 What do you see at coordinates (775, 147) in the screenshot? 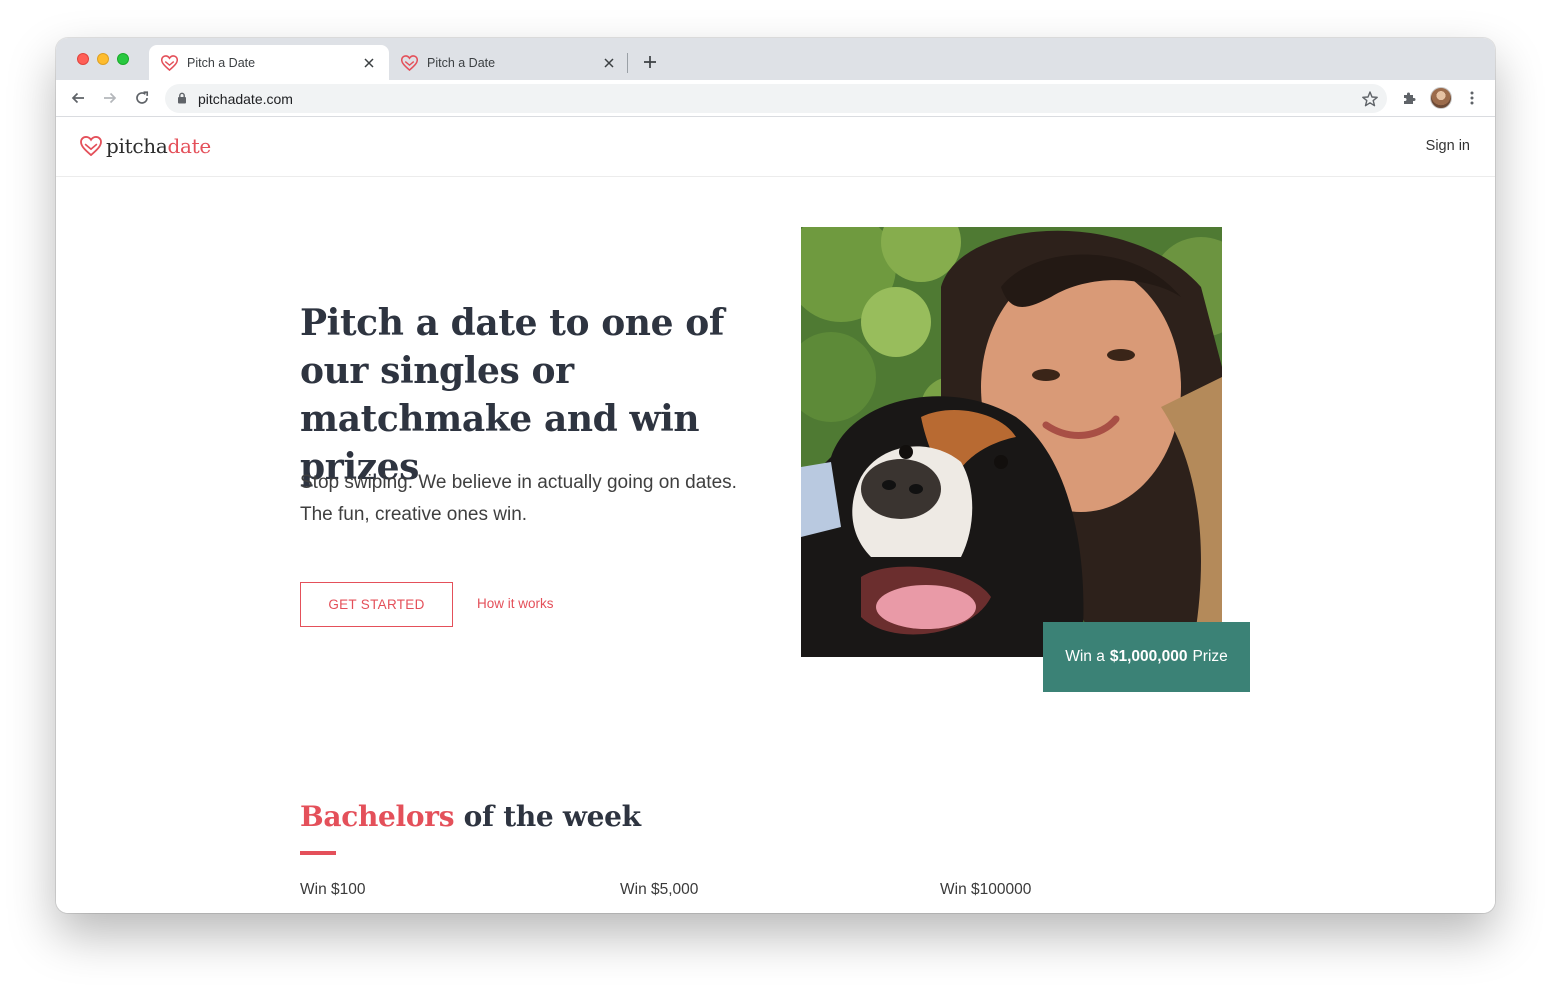
I see `site-header: pitchadate Sign in` at bounding box center [775, 147].